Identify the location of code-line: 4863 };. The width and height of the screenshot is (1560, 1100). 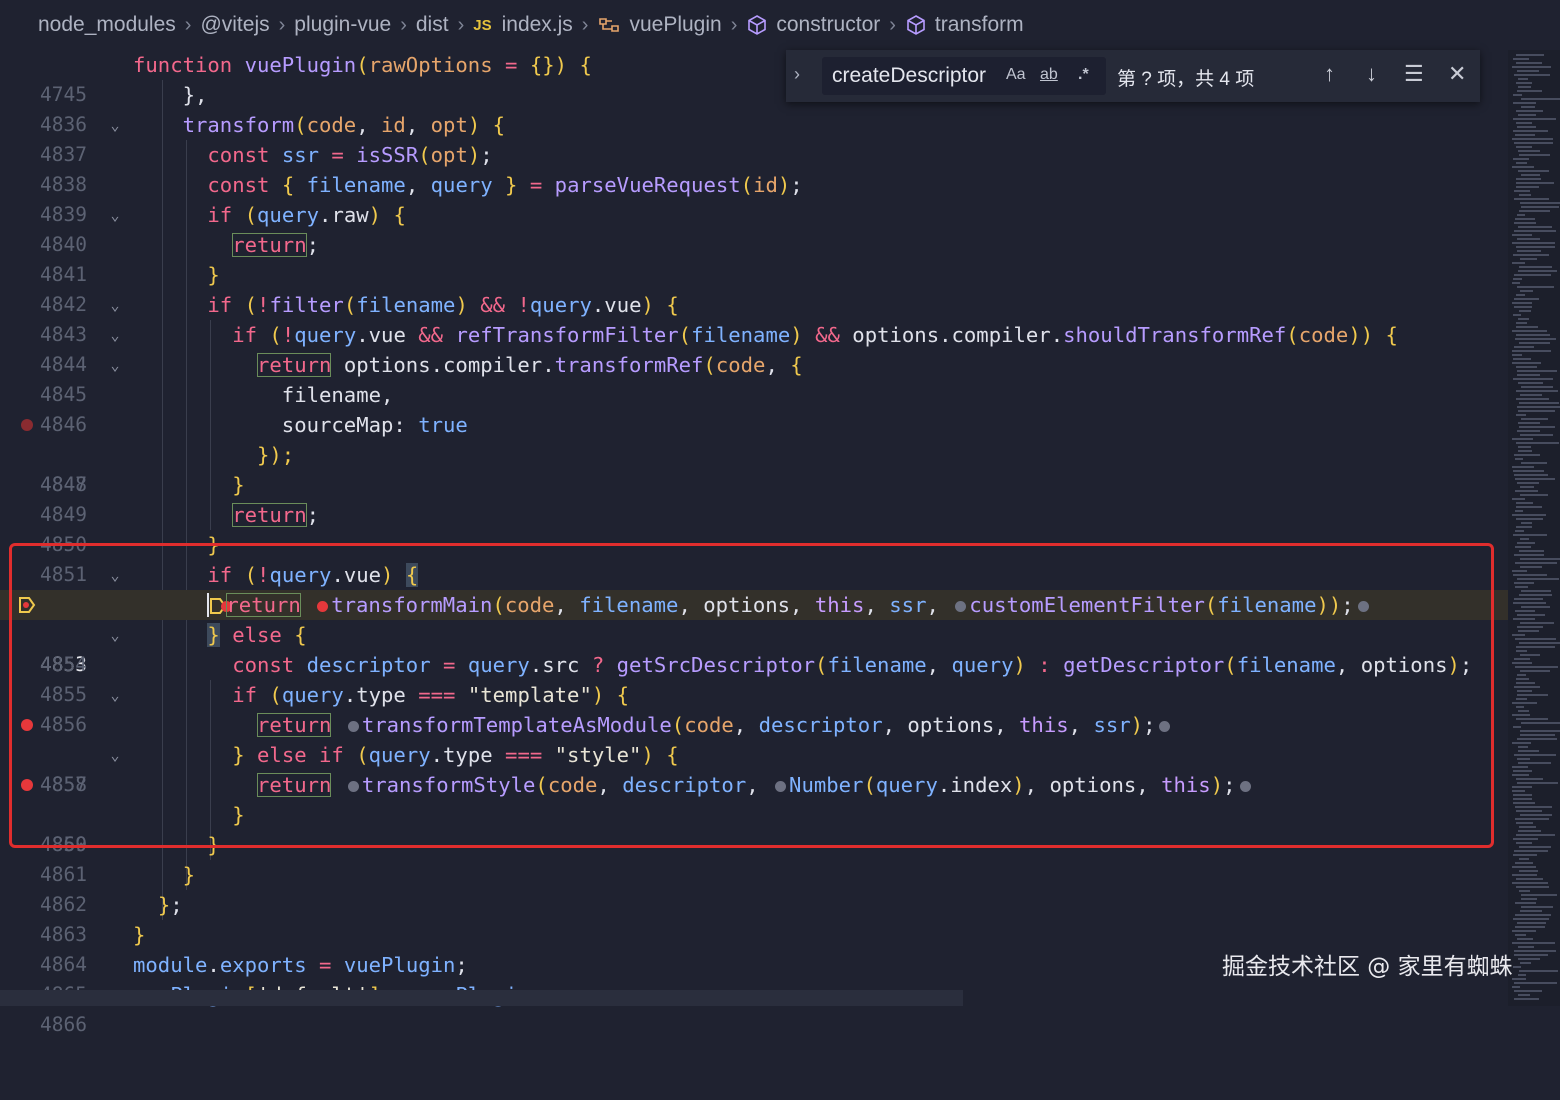
(754, 918).